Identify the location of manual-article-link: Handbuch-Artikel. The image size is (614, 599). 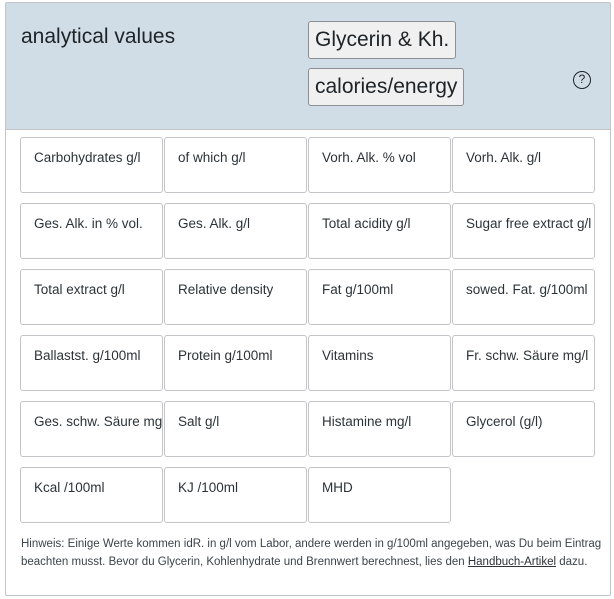
(512, 562).